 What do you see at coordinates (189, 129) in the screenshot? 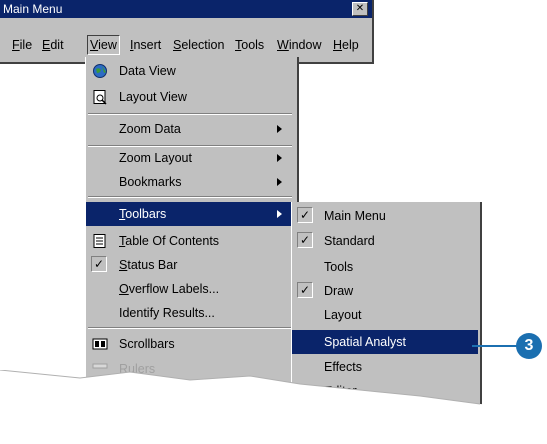
I see `menu-item-zoom-data: Zoom Data` at bounding box center [189, 129].